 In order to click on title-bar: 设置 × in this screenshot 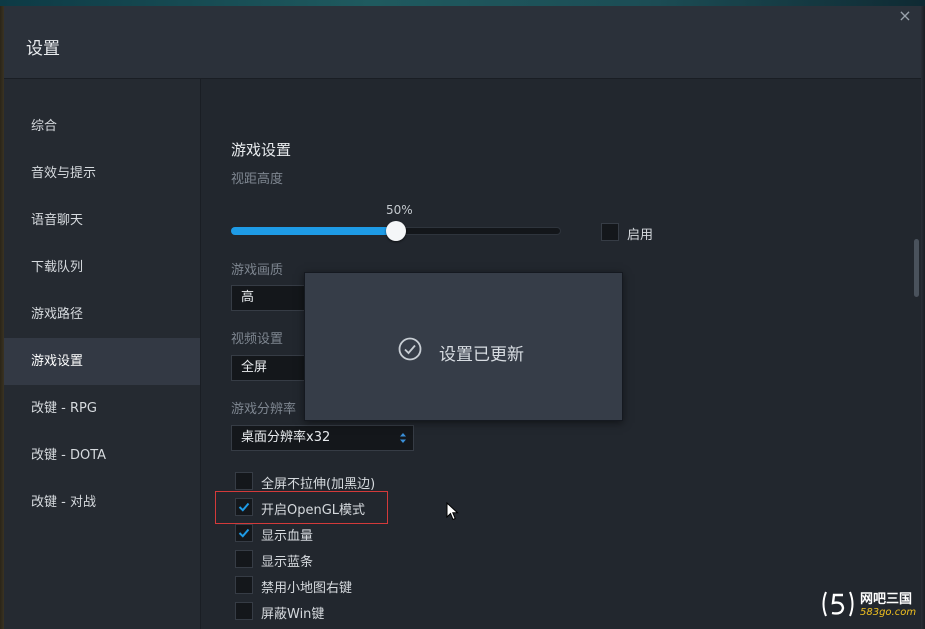, I will do `click(462, 42)`.